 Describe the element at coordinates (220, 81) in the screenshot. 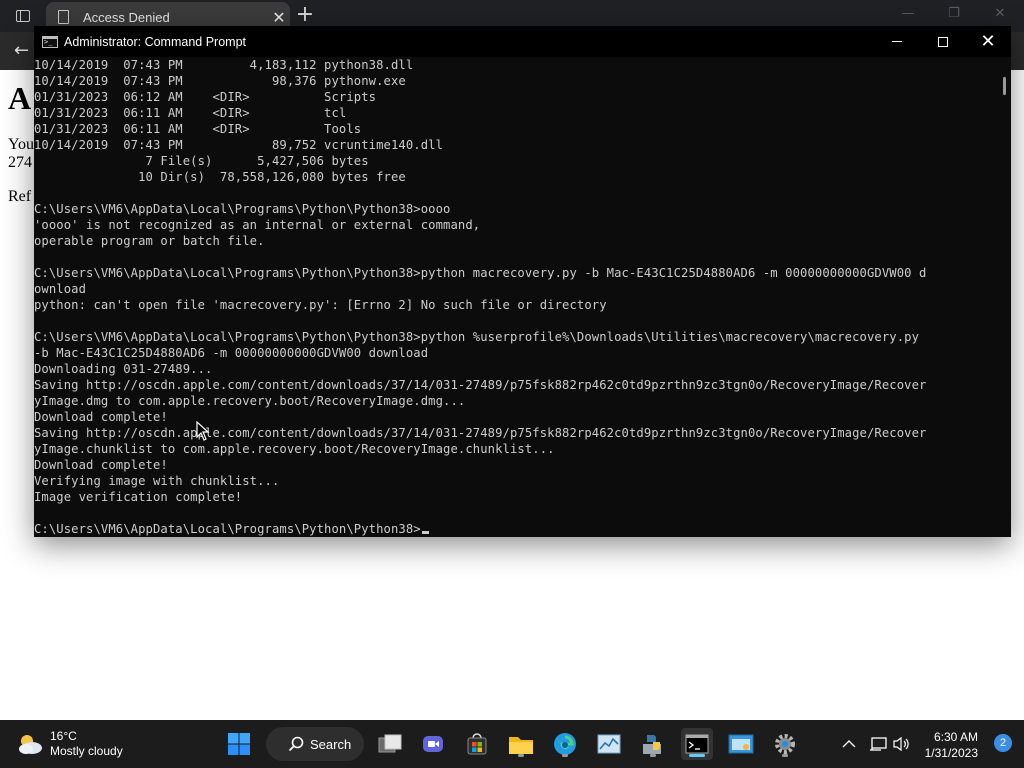

I see `console-line: 10/14/2019 07:43 PM 98,376 pythonw.exe` at that location.